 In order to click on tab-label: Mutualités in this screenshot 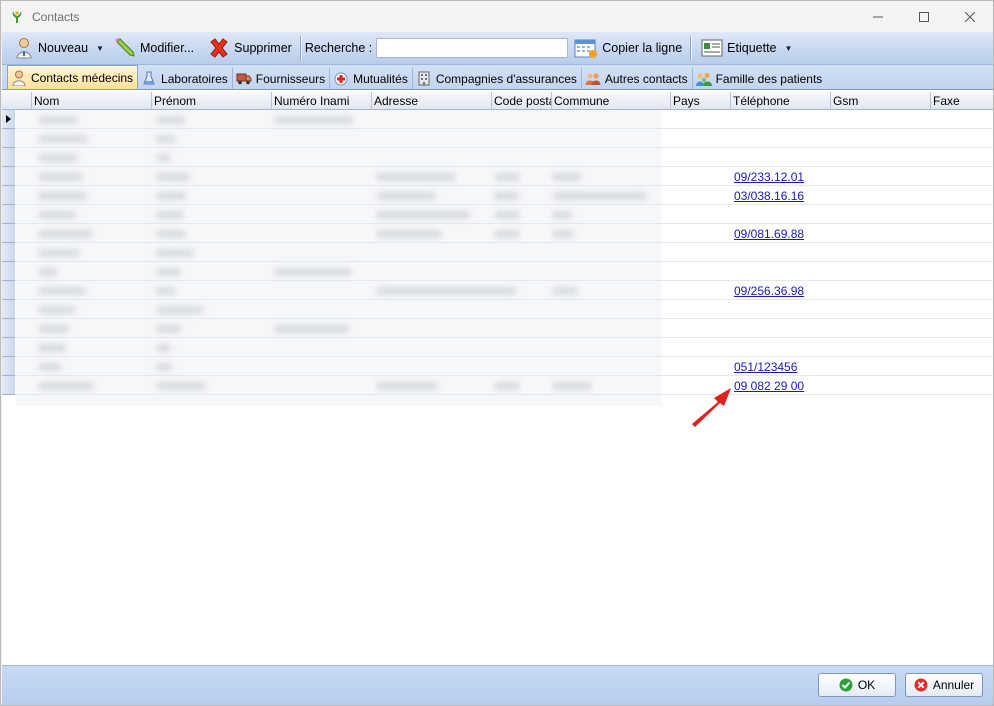, I will do `click(380, 78)`.